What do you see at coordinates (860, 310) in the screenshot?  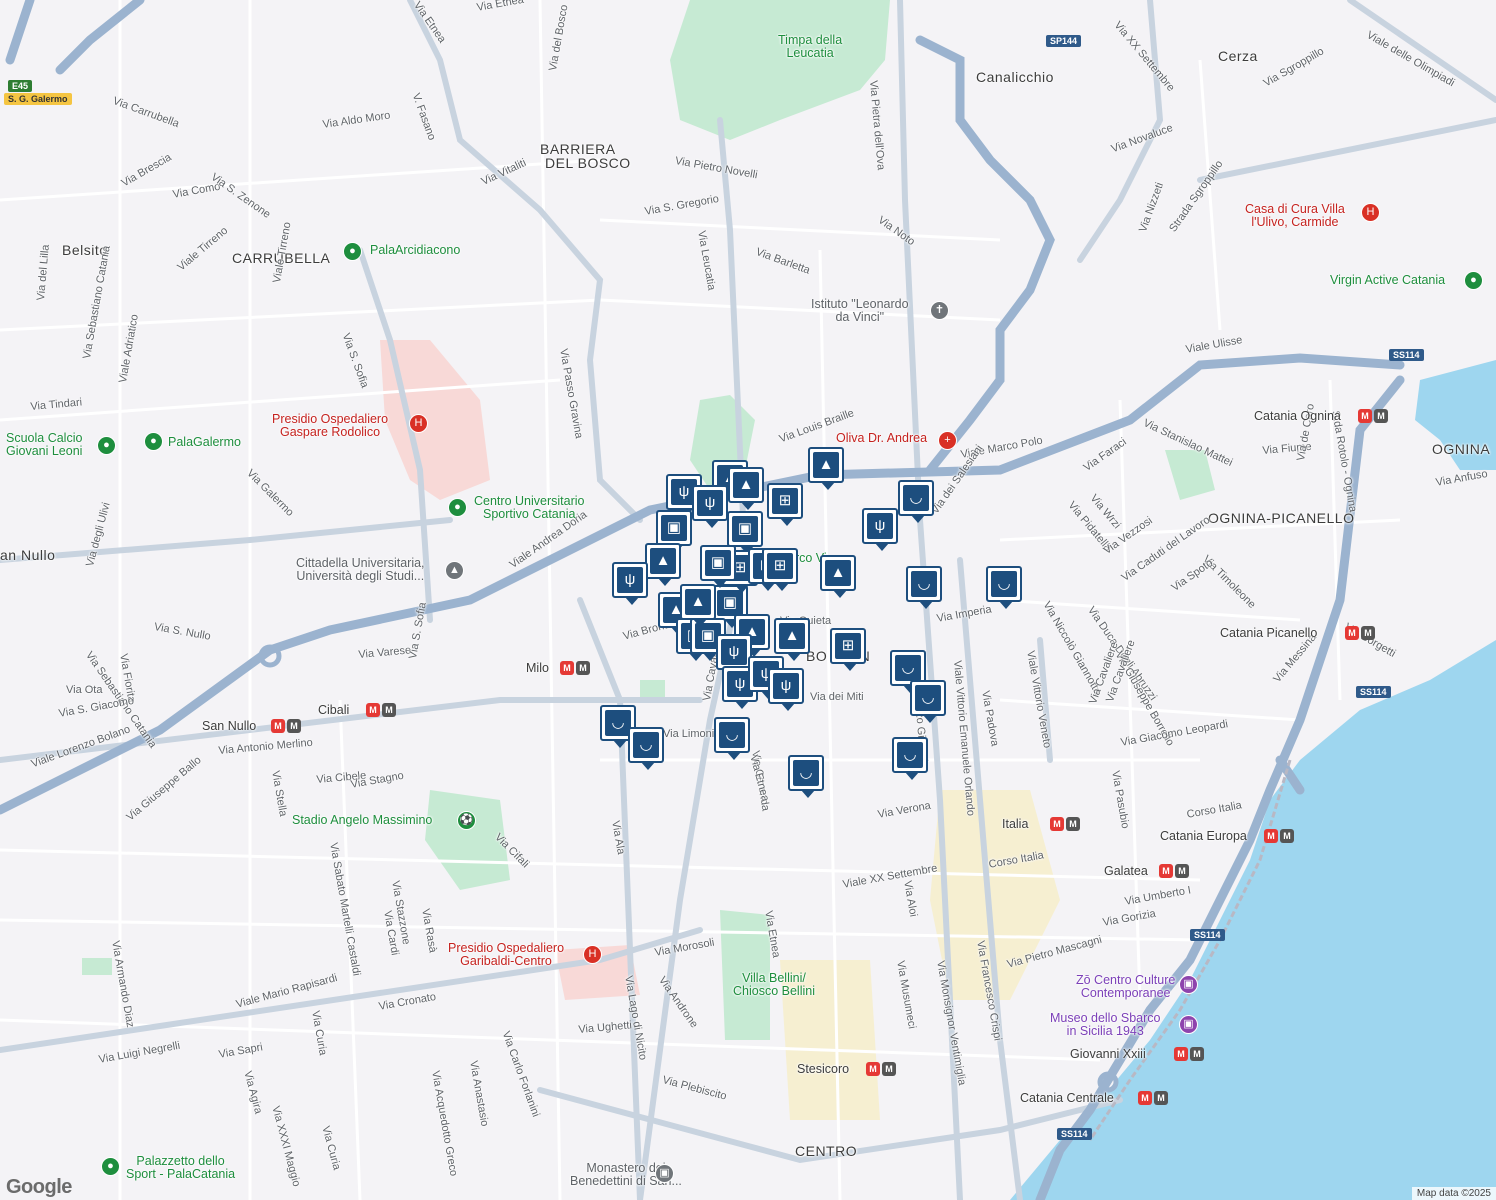 I see `poi-label: Istituto "Leonardo da Vinci"` at bounding box center [860, 310].